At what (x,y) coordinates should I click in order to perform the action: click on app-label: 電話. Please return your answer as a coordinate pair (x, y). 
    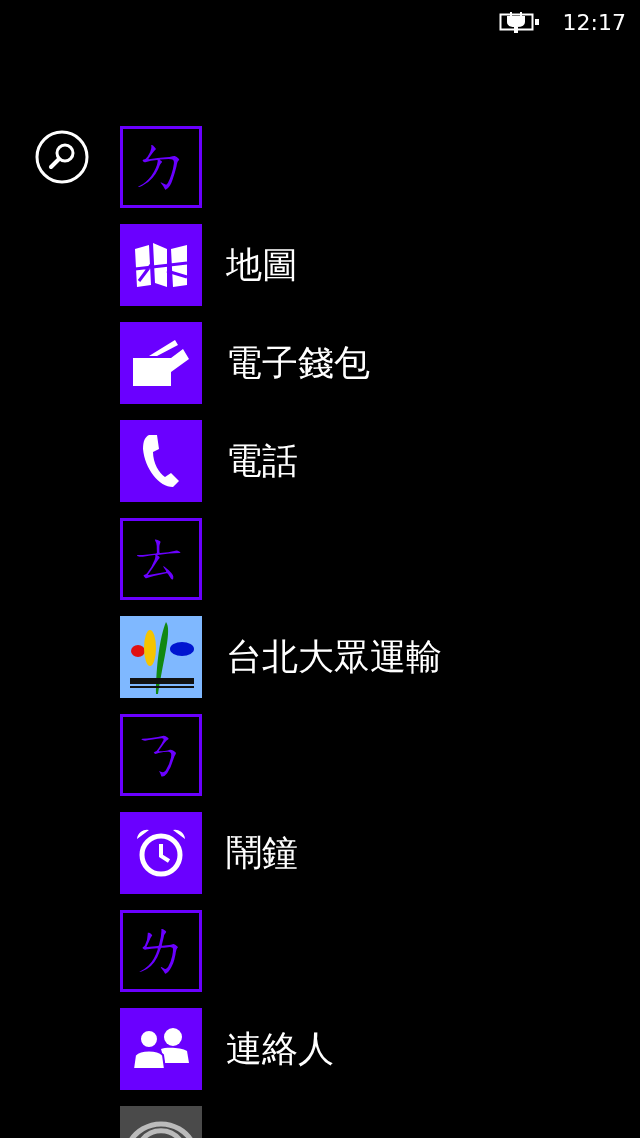
    Looking at the image, I should click on (262, 461).